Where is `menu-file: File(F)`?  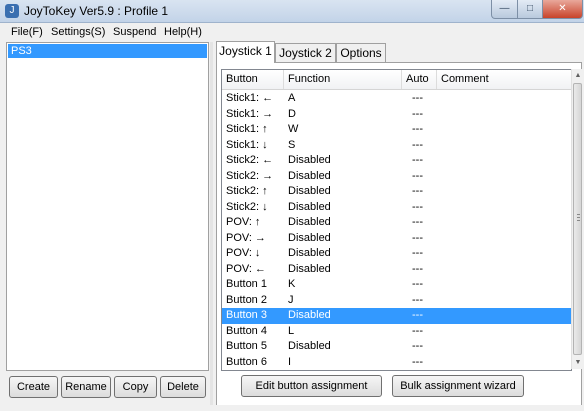
menu-file: File(F) is located at coordinates (27, 32).